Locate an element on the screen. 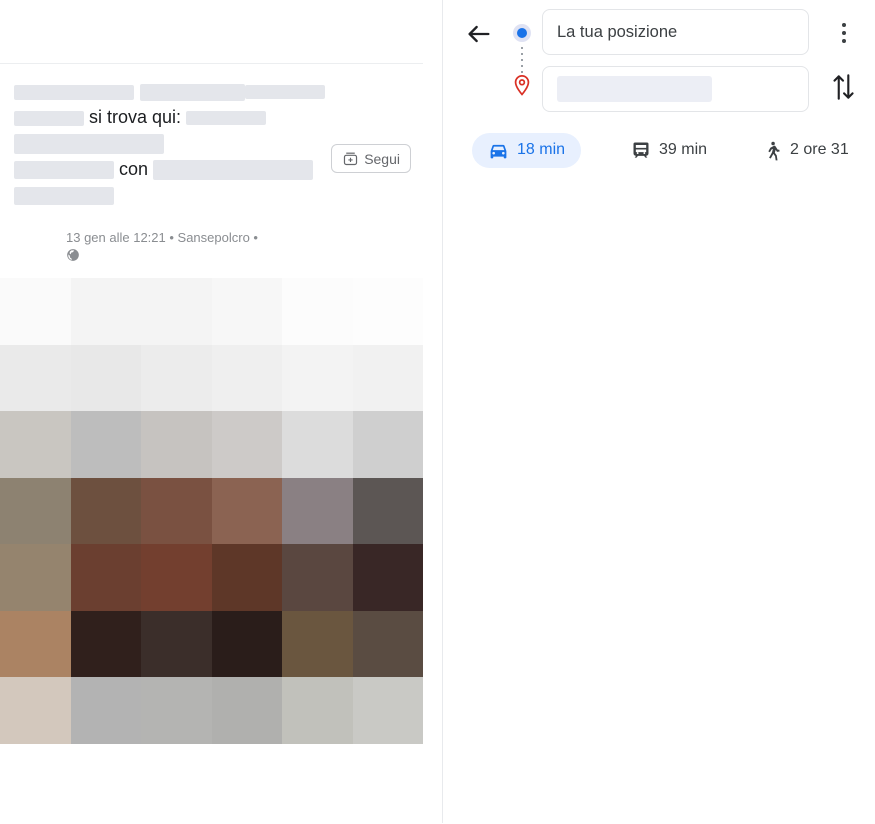 The image size is (875, 824). travel-mode-tabs: 18 min 39 min 2 ore 31 is located at coordinates (659, 150).